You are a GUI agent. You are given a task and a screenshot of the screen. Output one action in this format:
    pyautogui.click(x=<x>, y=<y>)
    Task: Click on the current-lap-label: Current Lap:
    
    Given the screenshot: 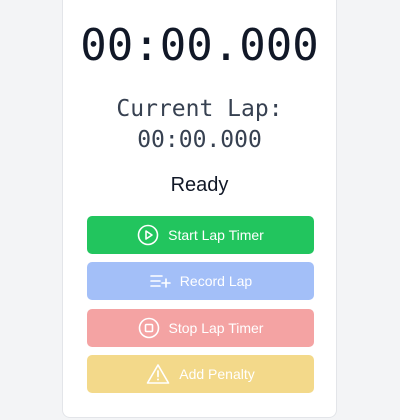 What is the action you would take?
    pyautogui.click(x=199, y=109)
    